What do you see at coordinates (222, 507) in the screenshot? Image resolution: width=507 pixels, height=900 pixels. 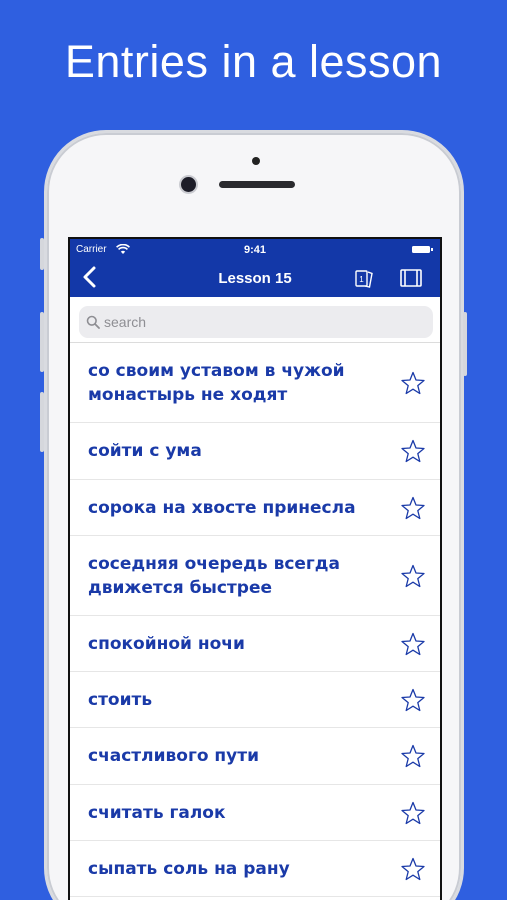 I see `entry-text: сорока на хвосте принесла` at bounding box center [222, 507].